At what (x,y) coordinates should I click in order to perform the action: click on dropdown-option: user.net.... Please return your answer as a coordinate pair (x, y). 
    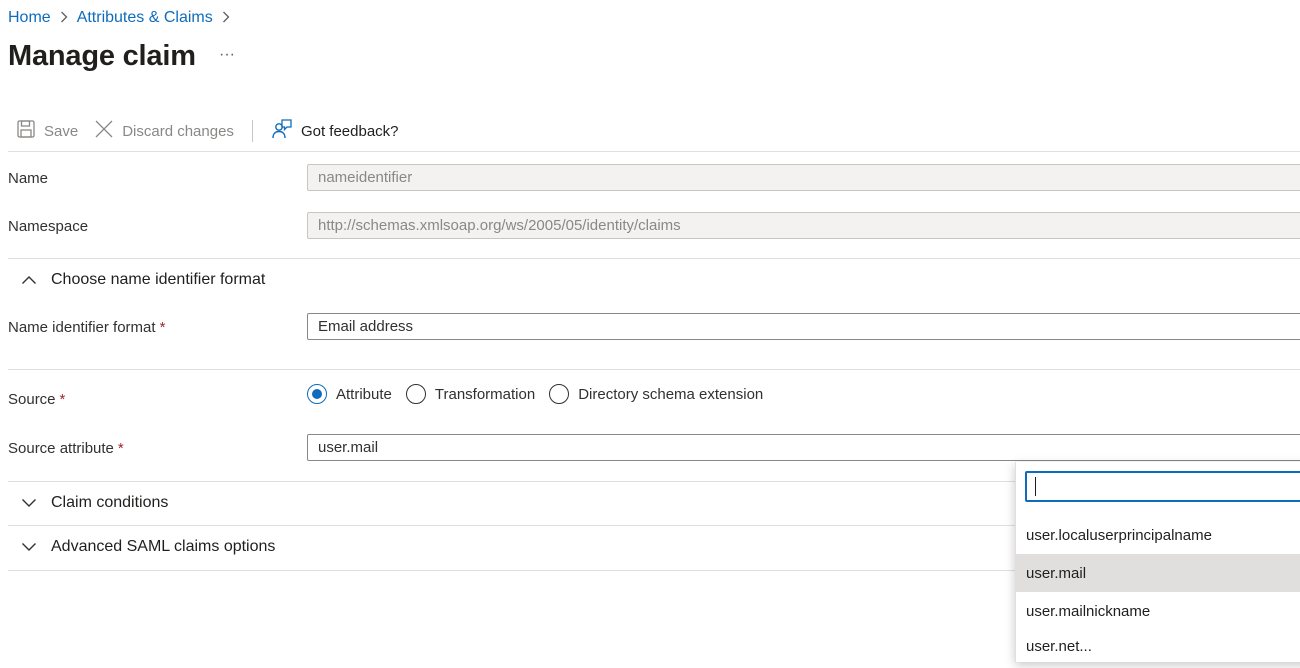
    Looking at the image, I should click on (1158, 649).